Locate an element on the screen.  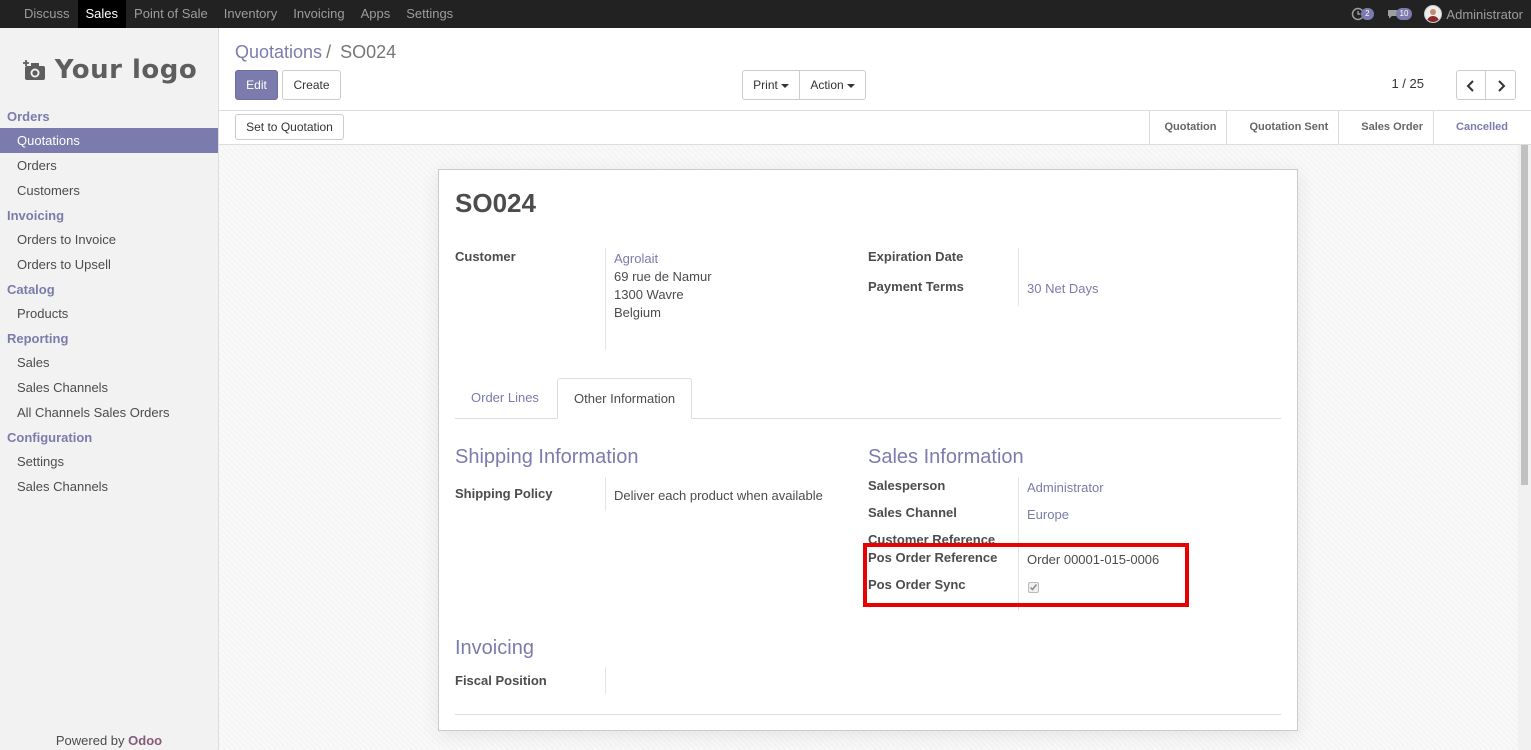
customer-address-street: 69 rue de Namur is located at coordinates (663, 276).